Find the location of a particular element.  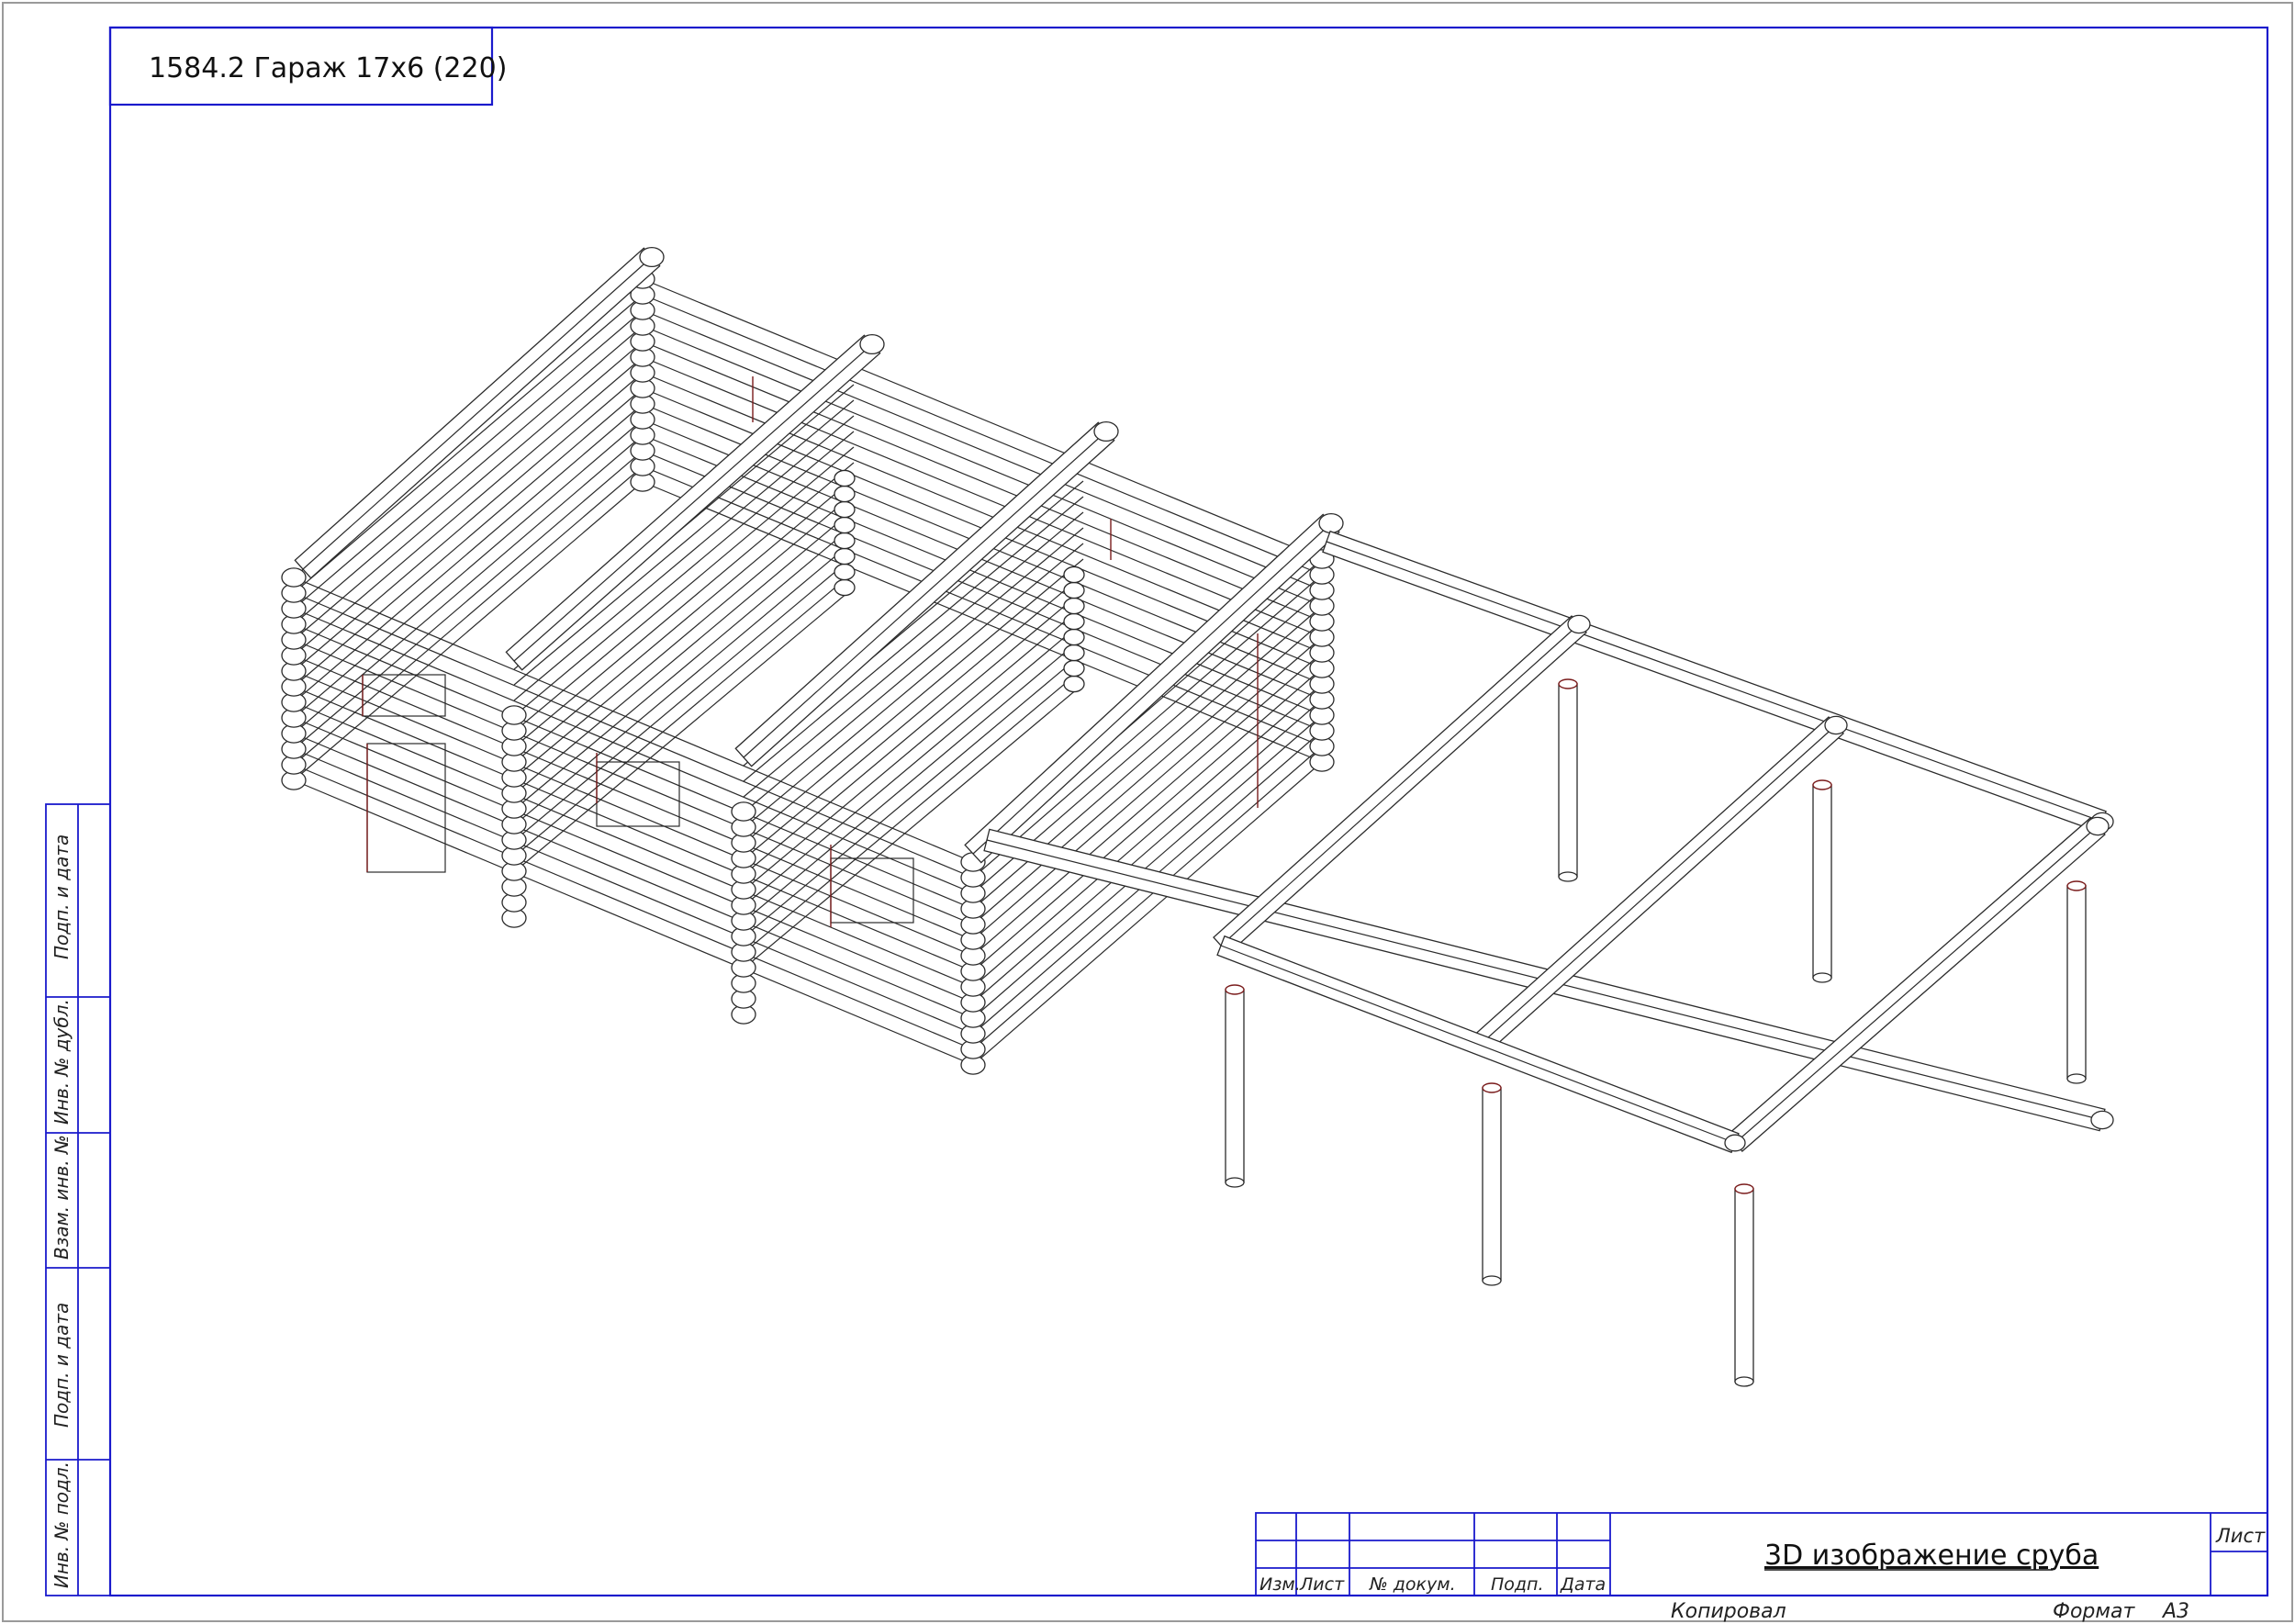

post-1-base is located at coordinates (1235, 1182).